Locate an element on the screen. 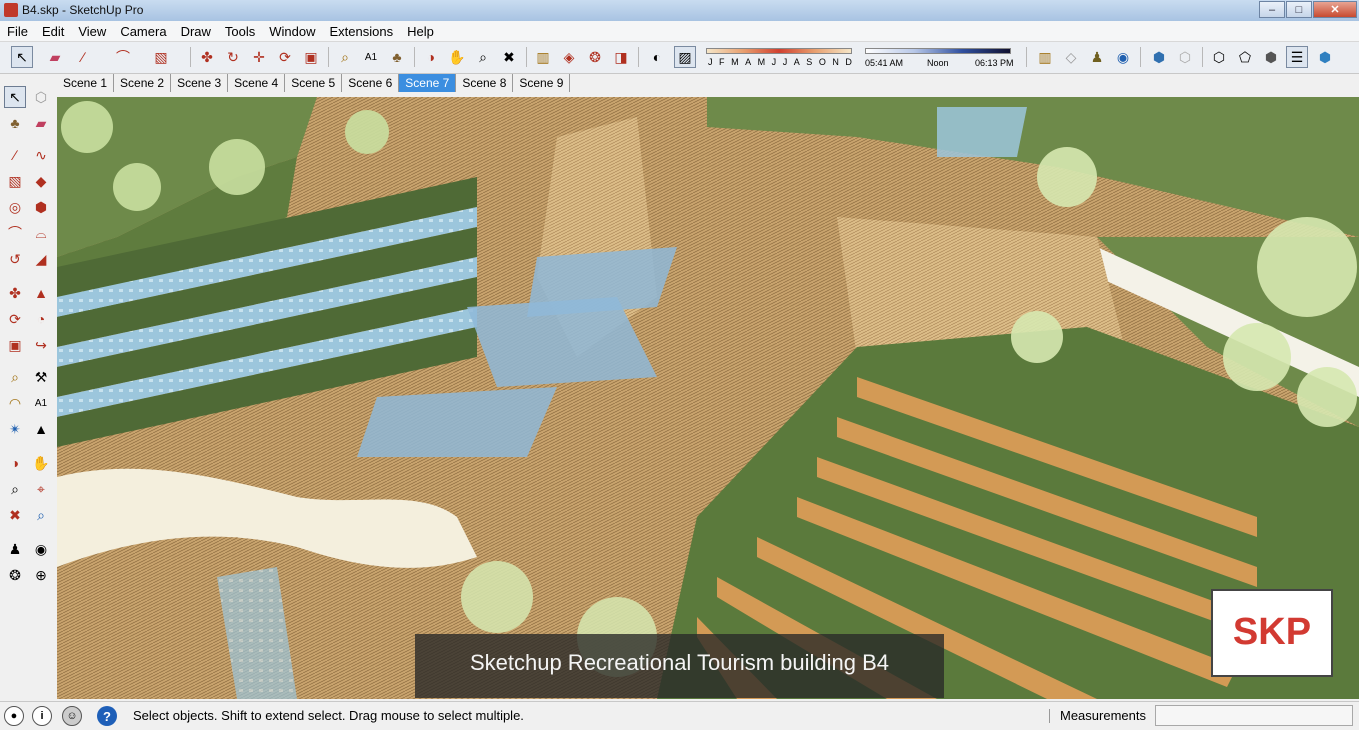 Image resolution: width=1359 pixels, height=730 pixels. dimension-icon: ⚒ is located at coordinates (41, 377).